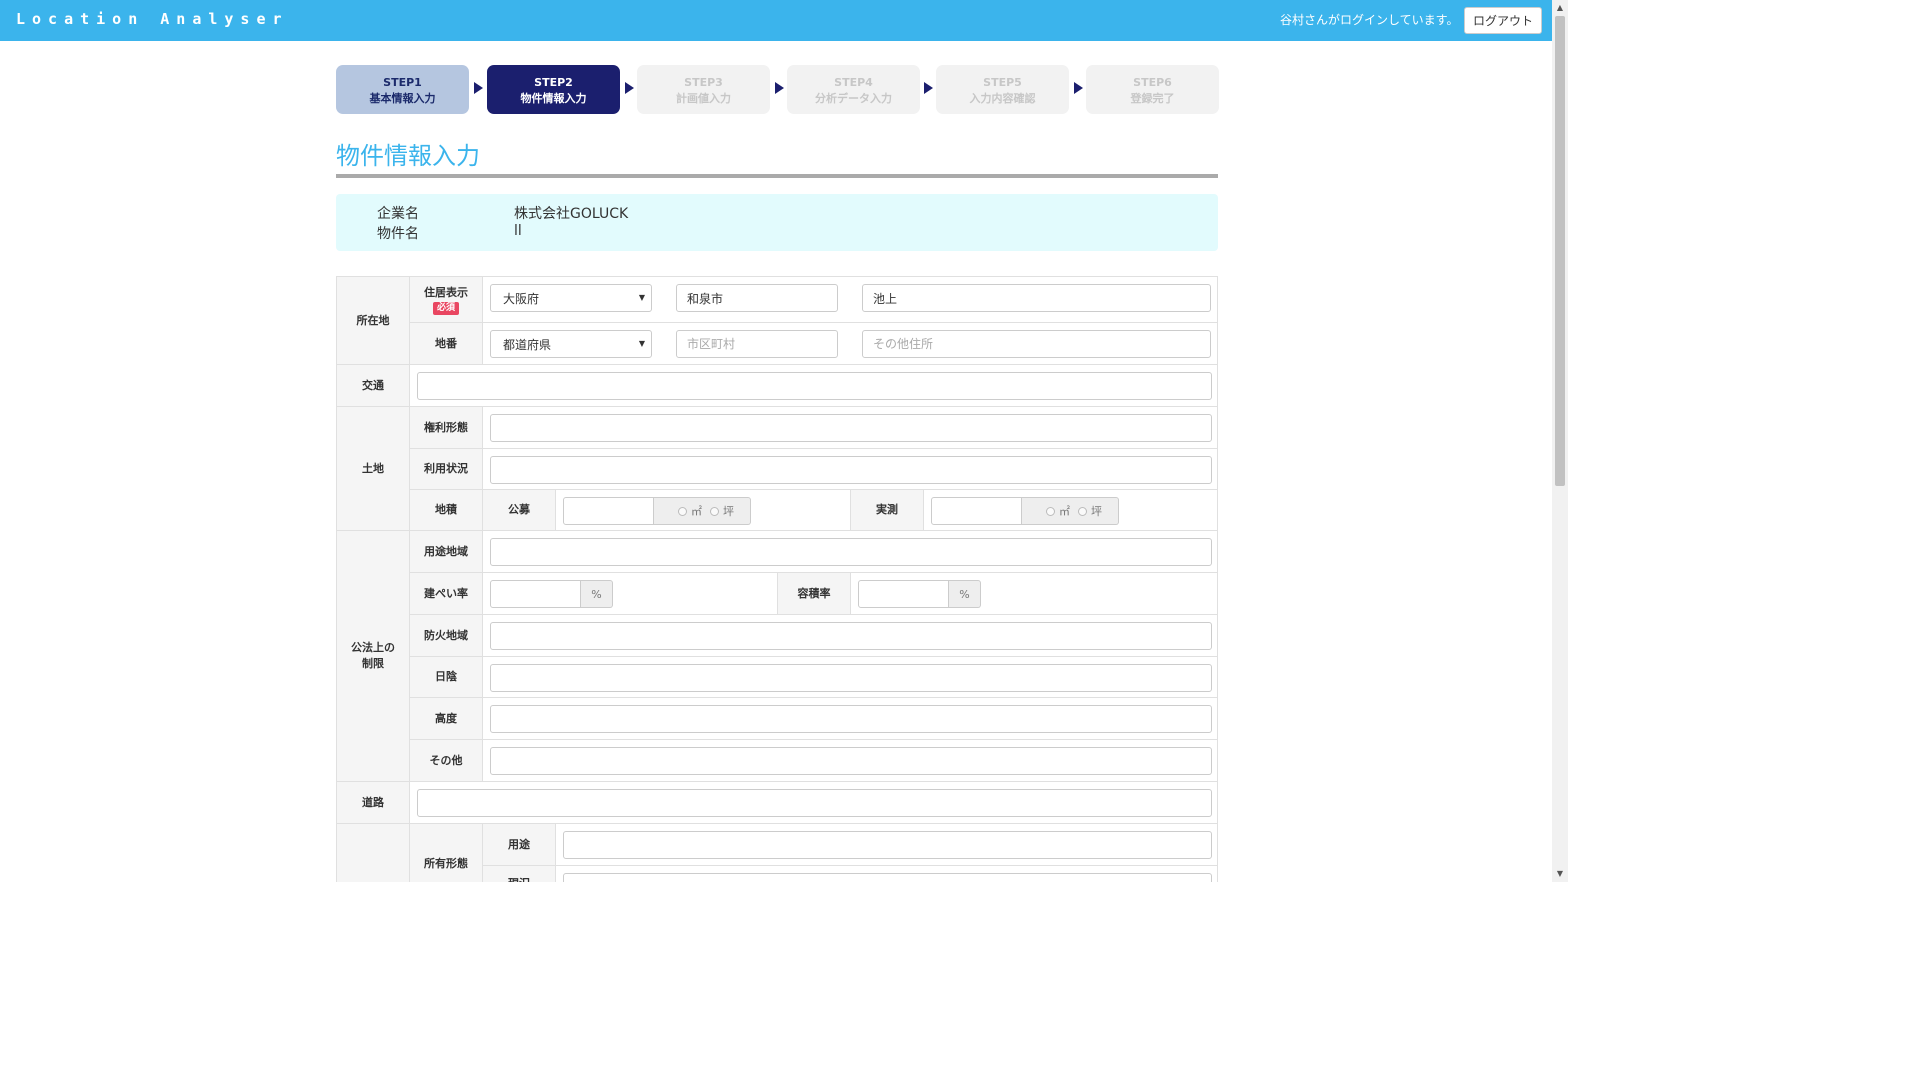 The image size is (1920, 1080). Describe the element at coordinates (373, 385) in the screenshot. I see `transport-label-text: 交通` at that location.